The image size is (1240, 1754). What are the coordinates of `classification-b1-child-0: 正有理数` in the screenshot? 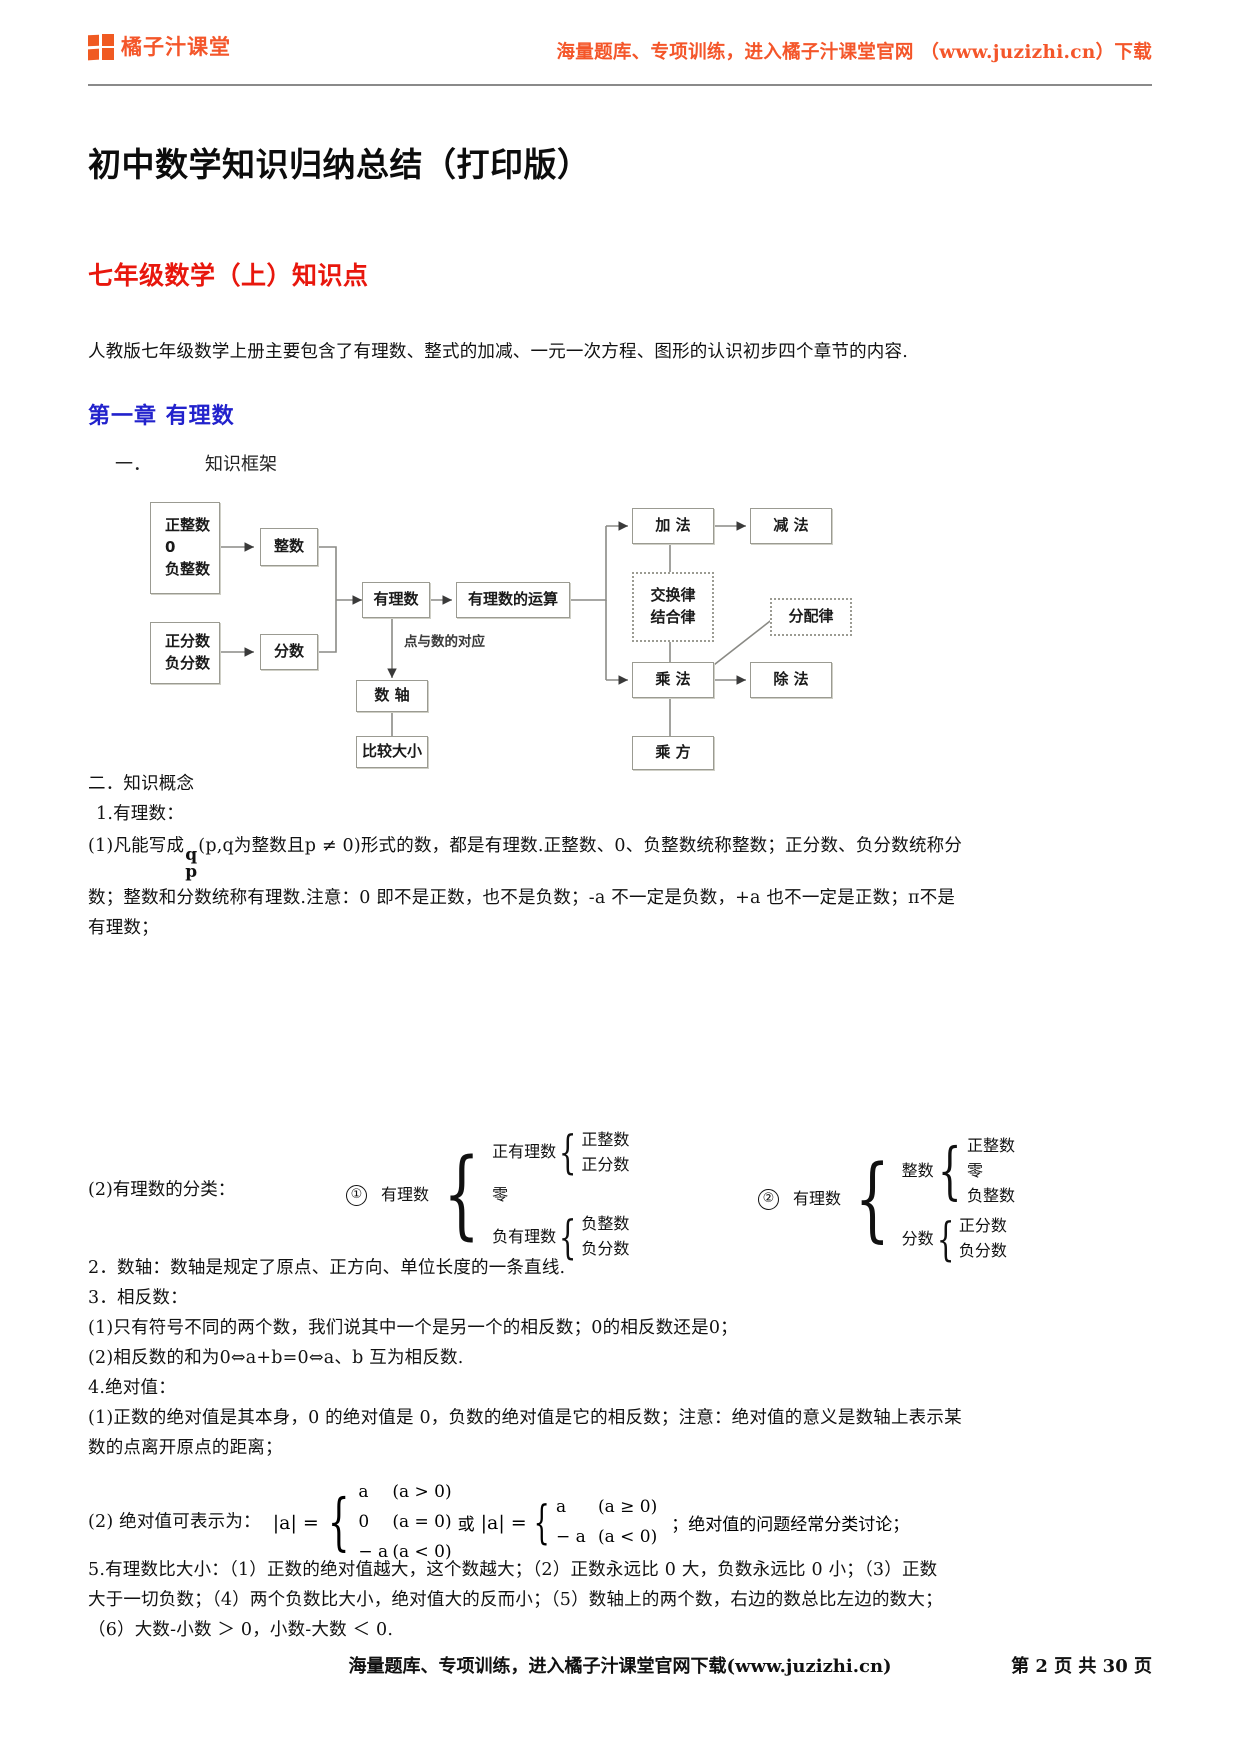 It's located at (524, 1152).